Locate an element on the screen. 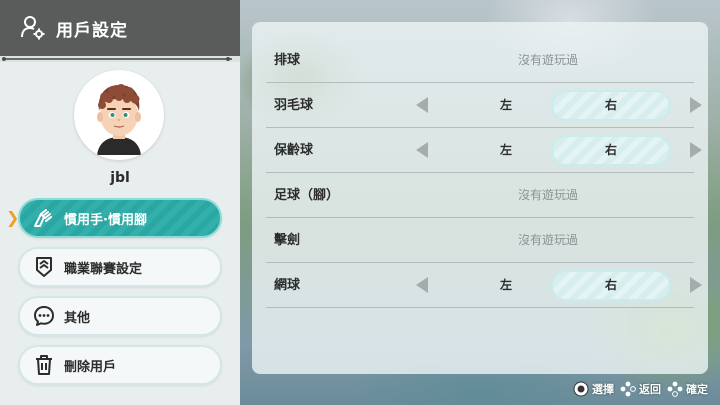 Image resolution: width=720 pixels, height=405 pixels. hint-select-label: 選擇 is located at coordinates (603, 389).